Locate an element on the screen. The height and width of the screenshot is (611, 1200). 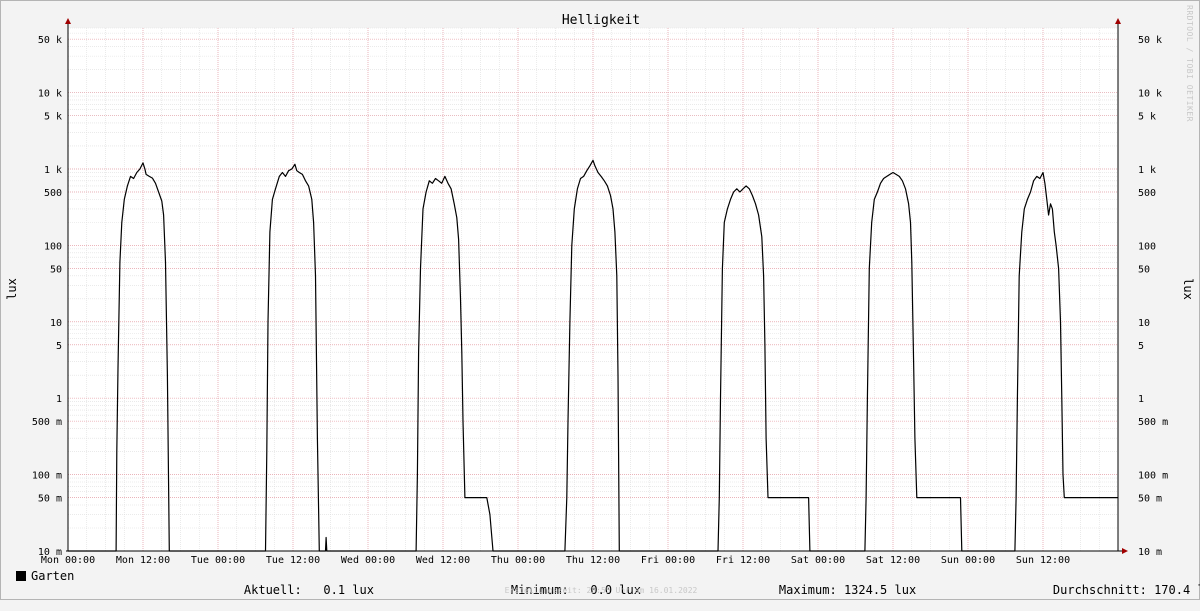
x-tick-label: Mon 00:00 is located at coordinates (68, 560).